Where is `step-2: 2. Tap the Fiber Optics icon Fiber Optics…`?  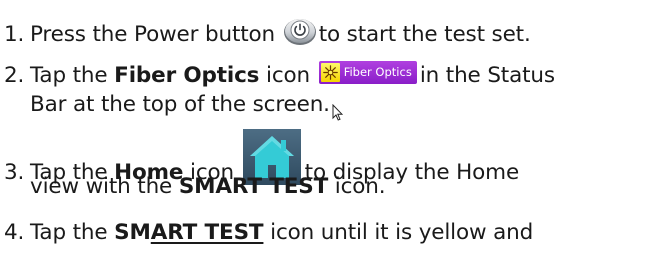 step-2: 2. Tap the Fiber Optics icon Fiber Optics… is located at coordinates (279, 74).